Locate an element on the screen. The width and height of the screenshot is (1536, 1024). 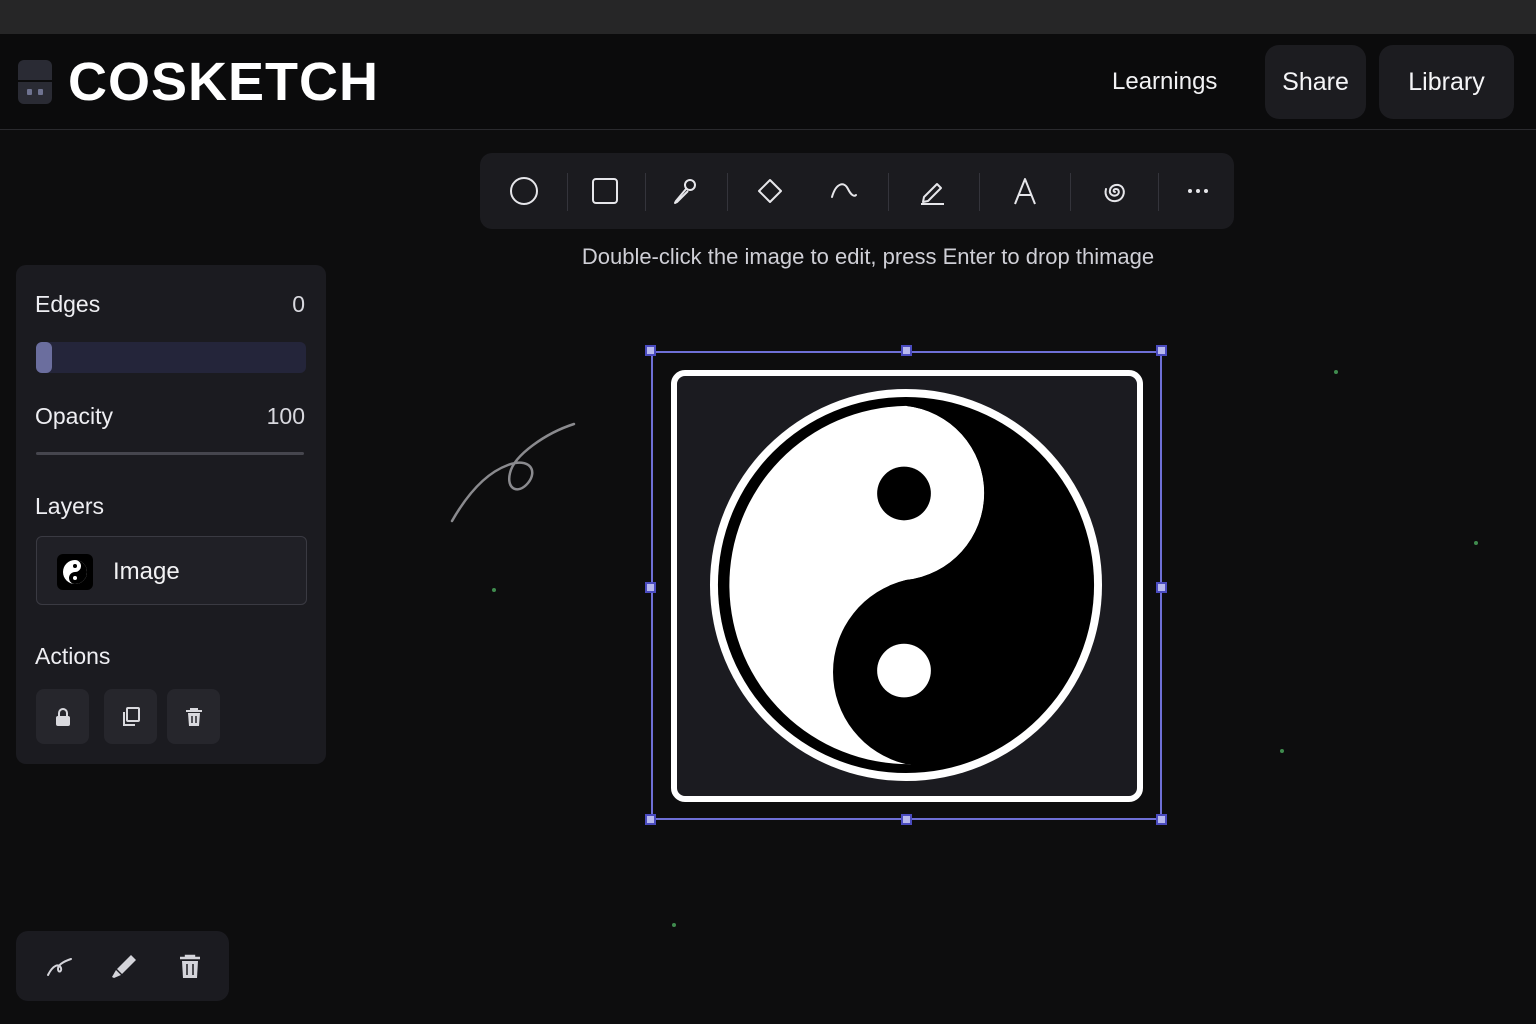
highlighter-icon is located at coordinates (932, 191).